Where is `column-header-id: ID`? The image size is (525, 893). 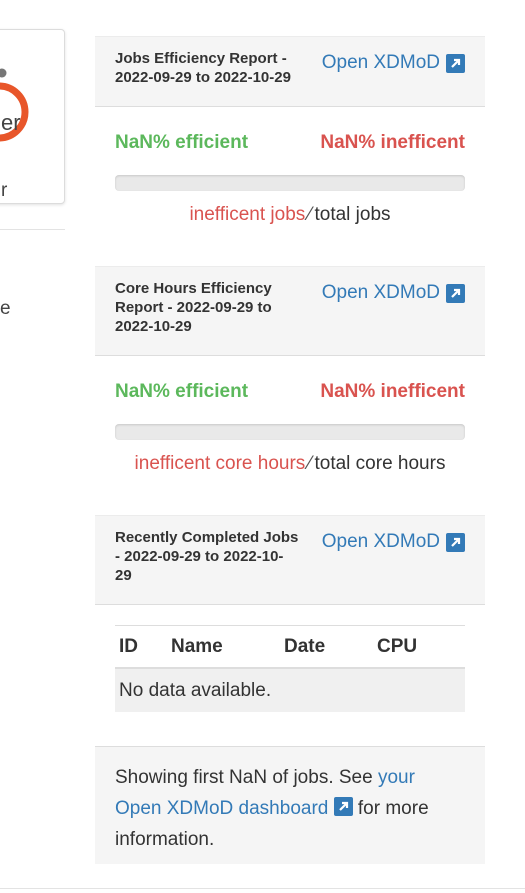
column-header-id: ID is located at coordinates (141, 647).